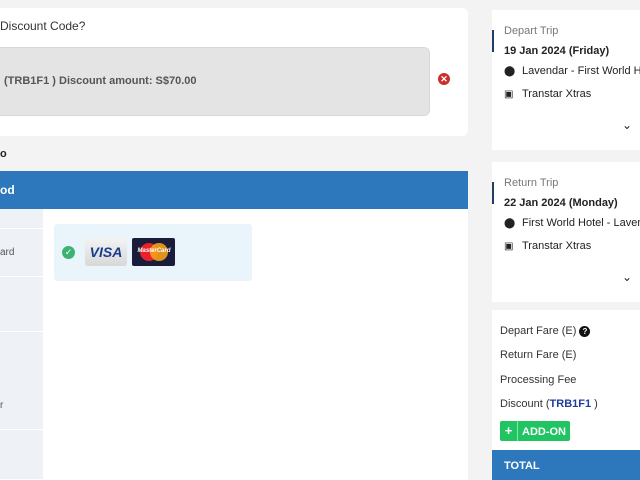  What do you see at coordinates (7, 252) in the screenshot?
I see `payment-tab-card-label: ard` at bounding box center [7, 252].